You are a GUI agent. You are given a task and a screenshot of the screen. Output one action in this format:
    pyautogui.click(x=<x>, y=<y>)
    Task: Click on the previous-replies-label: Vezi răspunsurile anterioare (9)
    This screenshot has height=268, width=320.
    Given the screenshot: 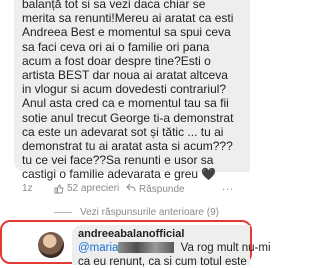 What is the action you would take?
    pyautogui.click(x=149, y=212)
    